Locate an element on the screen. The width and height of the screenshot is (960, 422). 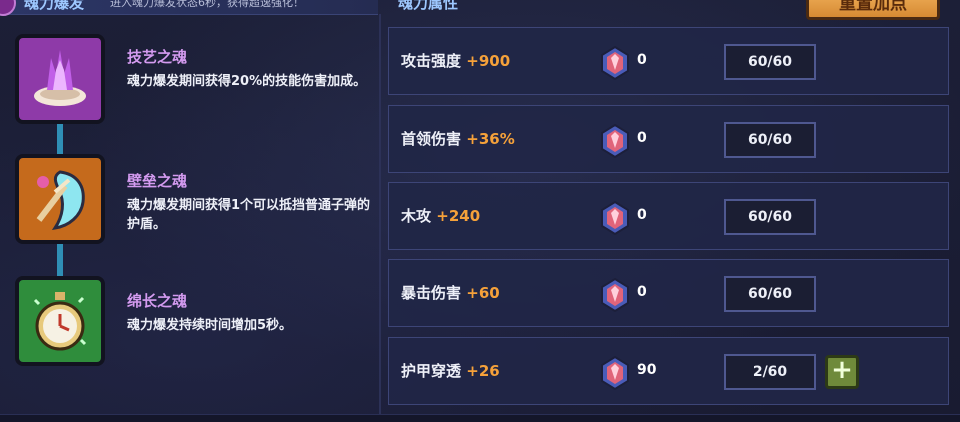
soul-burst-title: 魂力爆发 is located at coordinates (54, 6).